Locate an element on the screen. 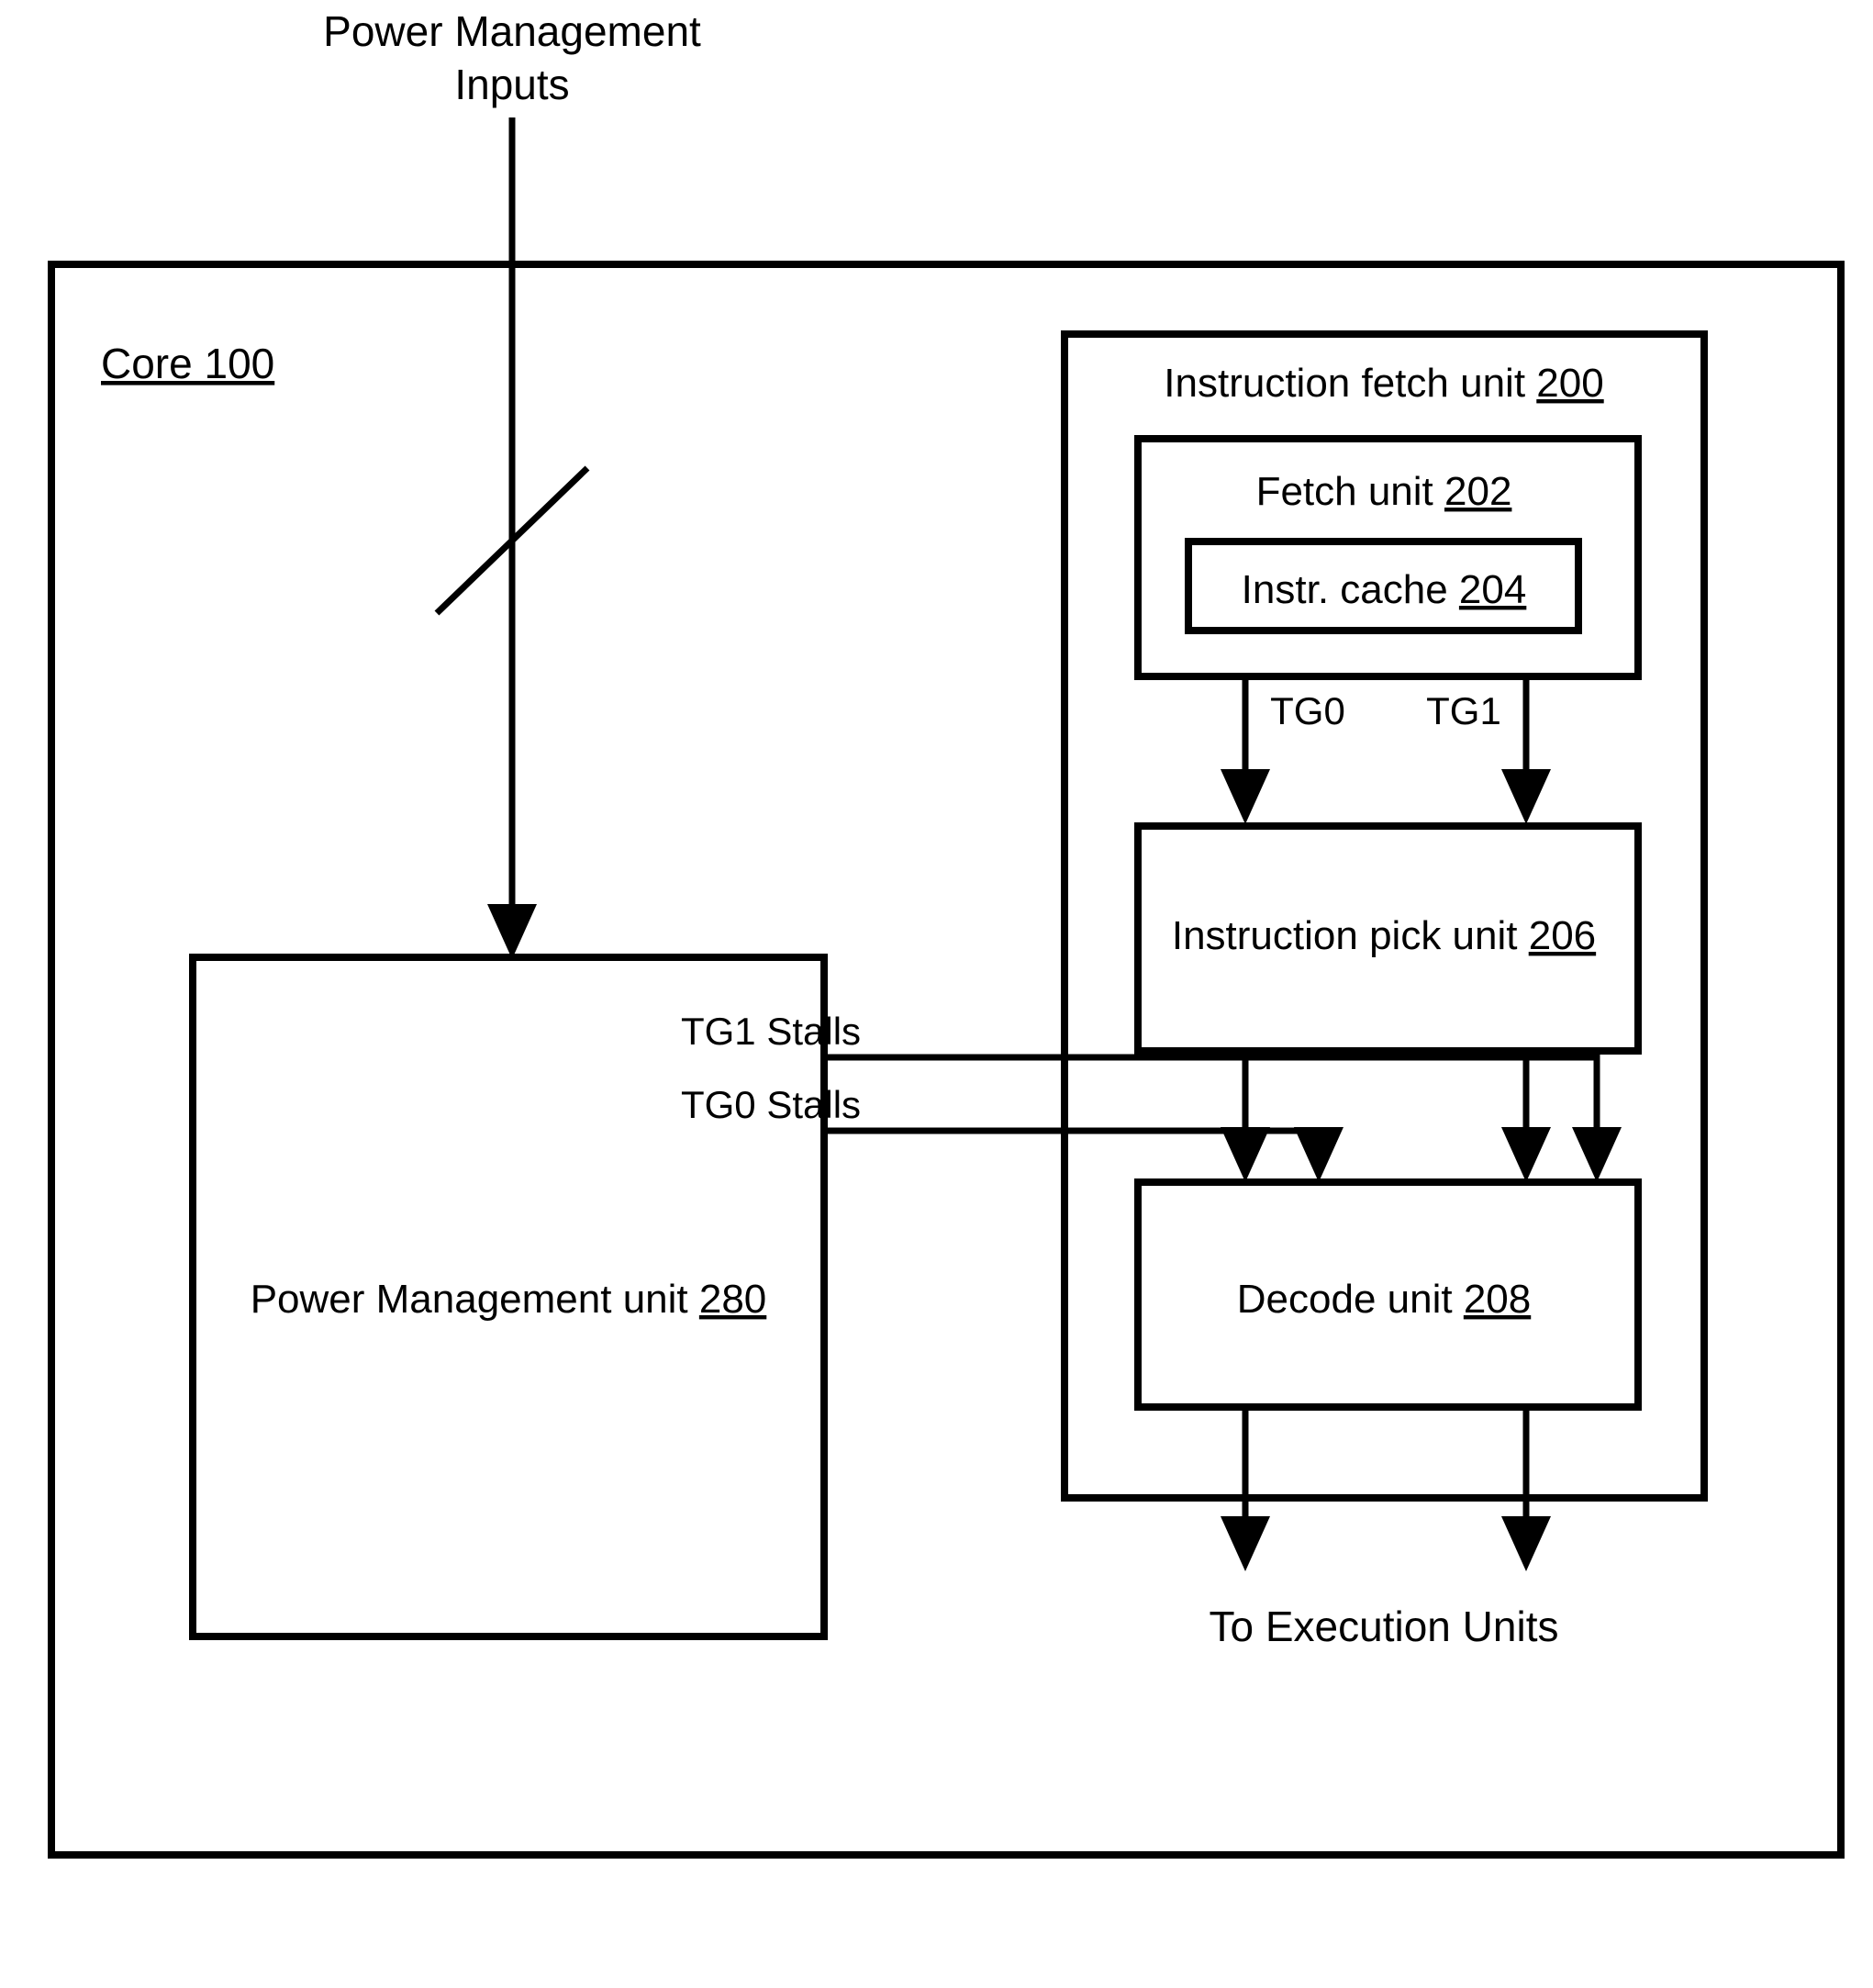  tg0-label: TG0 is located at coordinates (1307, 710).